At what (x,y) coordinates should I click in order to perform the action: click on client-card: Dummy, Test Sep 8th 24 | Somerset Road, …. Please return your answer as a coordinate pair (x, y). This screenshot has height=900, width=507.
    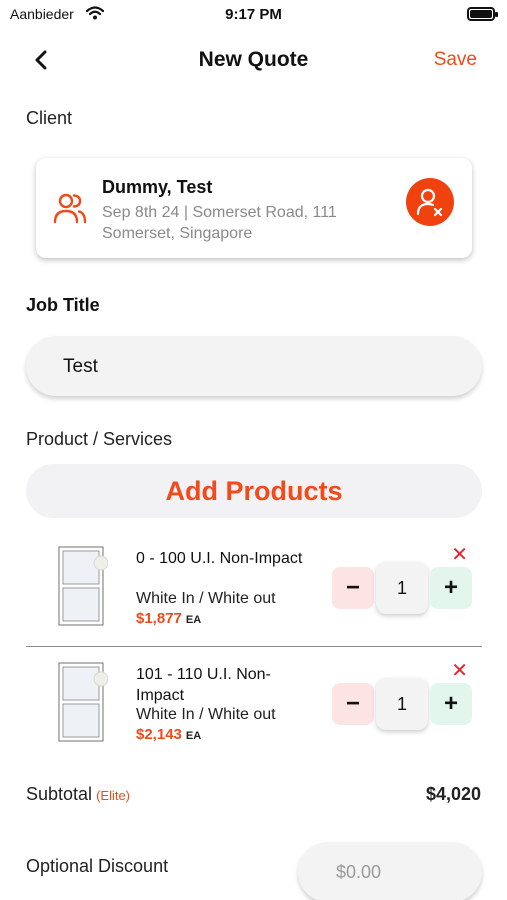
    Looking at the image, I should click on (254, 208).